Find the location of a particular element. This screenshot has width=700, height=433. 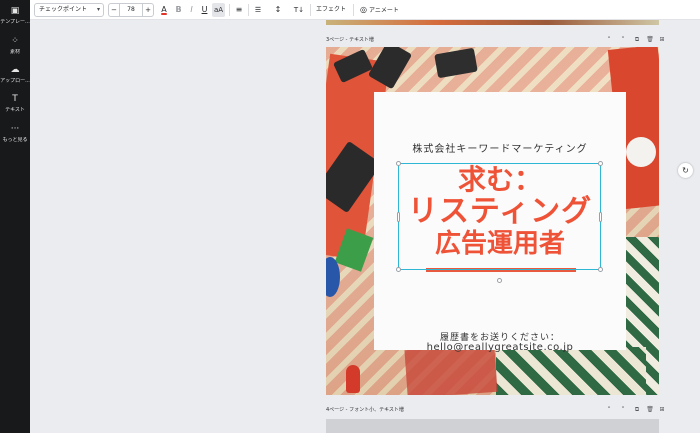

sidebar-item-more: ··· もっと見る is located at coordinates (15, 133).